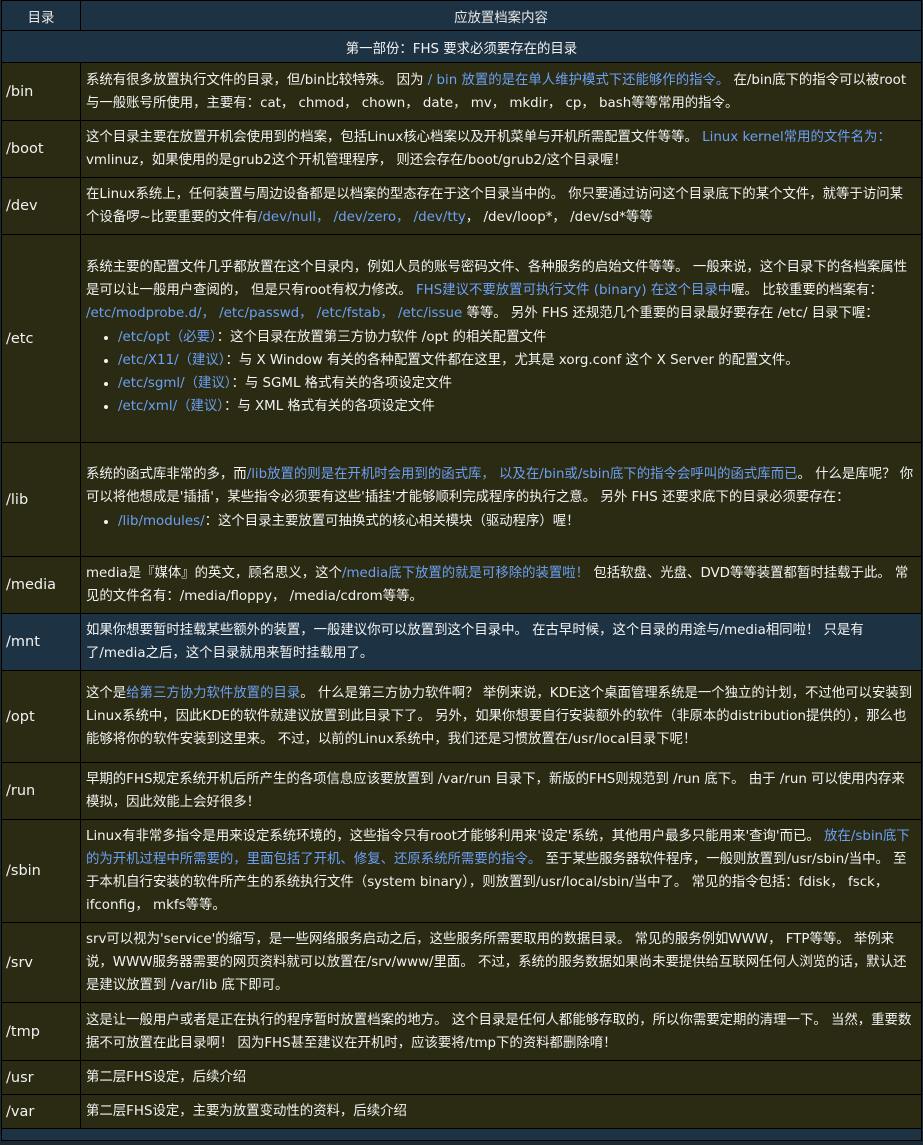  I want to click on list-item: /etc/opt（必要）：这个目录在放置第三方协力软件 /opt 的相关配置文件, so click(516, 337).